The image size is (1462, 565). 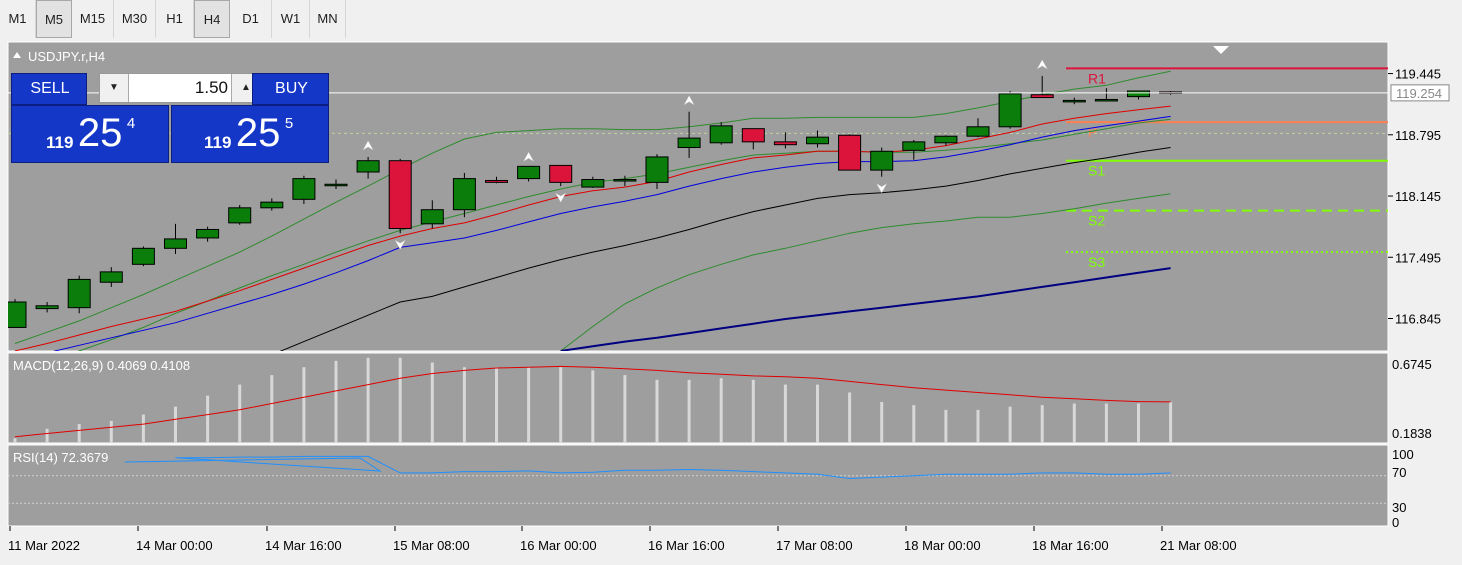 I want to click on buy-price-box: 119 25 5, so click(x=250, y=134).